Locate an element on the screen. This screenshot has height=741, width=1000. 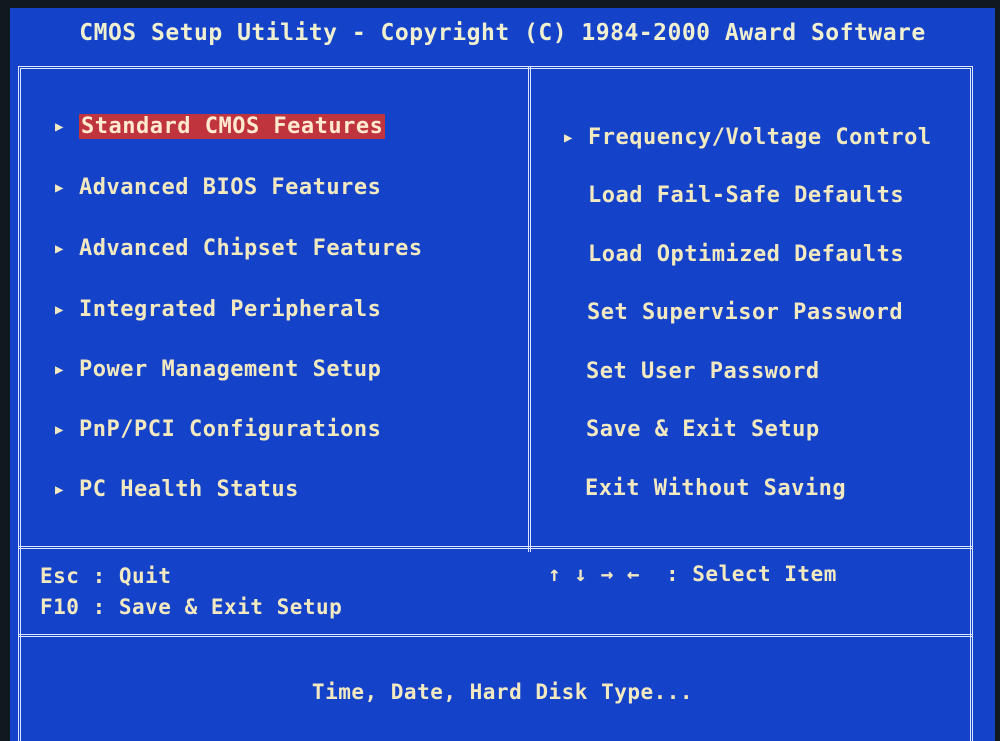
menu-item-load-optimized-defaults: Load Optimized Defaults is located at coordinates (746, 255).